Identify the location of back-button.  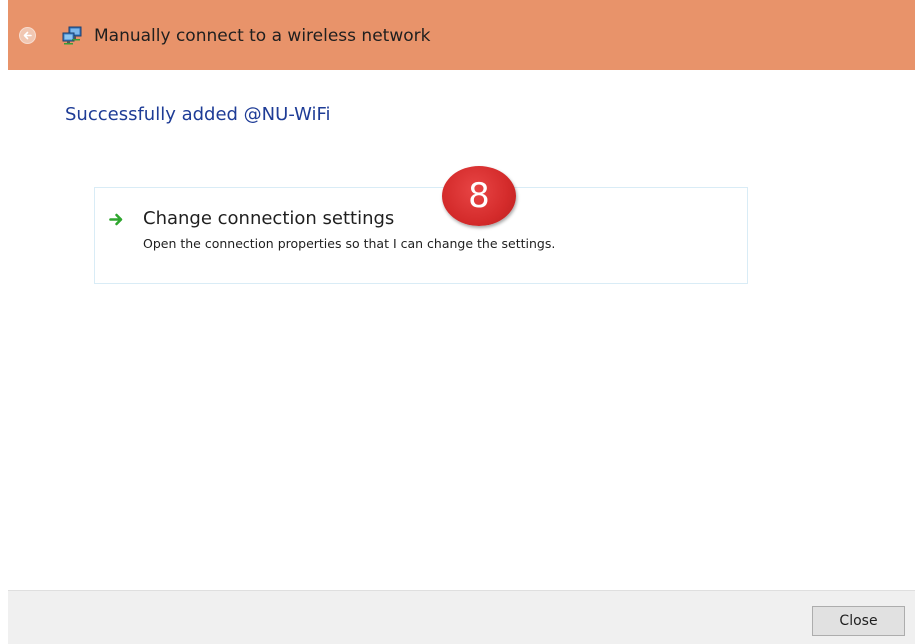
(27, 35).